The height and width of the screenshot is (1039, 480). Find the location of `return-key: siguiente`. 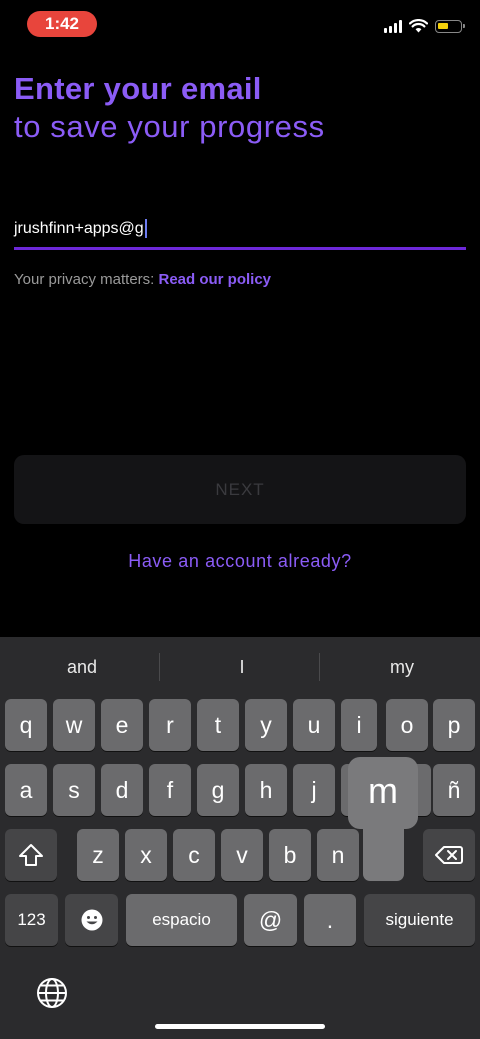

return-key: siguiente is located at coordinates (419, 920).